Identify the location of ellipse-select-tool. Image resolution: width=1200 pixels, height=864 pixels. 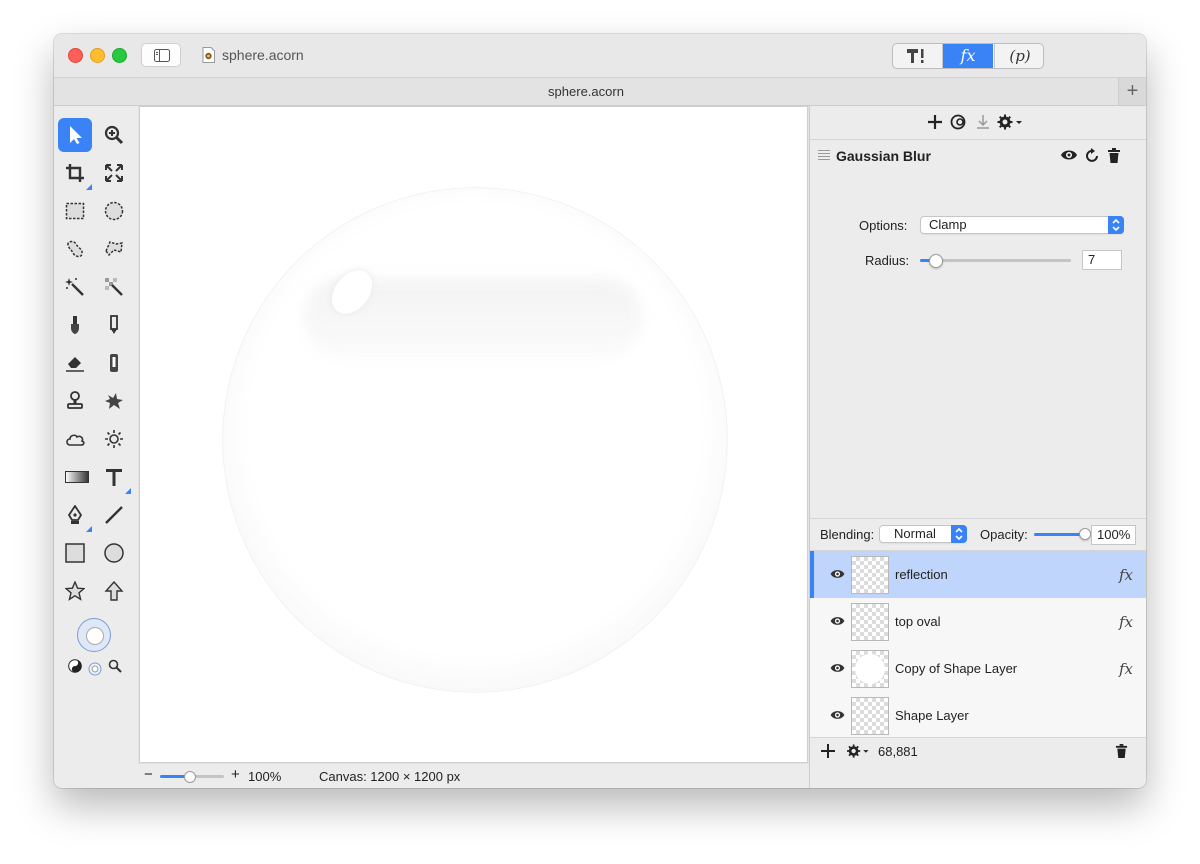
(114, 211).